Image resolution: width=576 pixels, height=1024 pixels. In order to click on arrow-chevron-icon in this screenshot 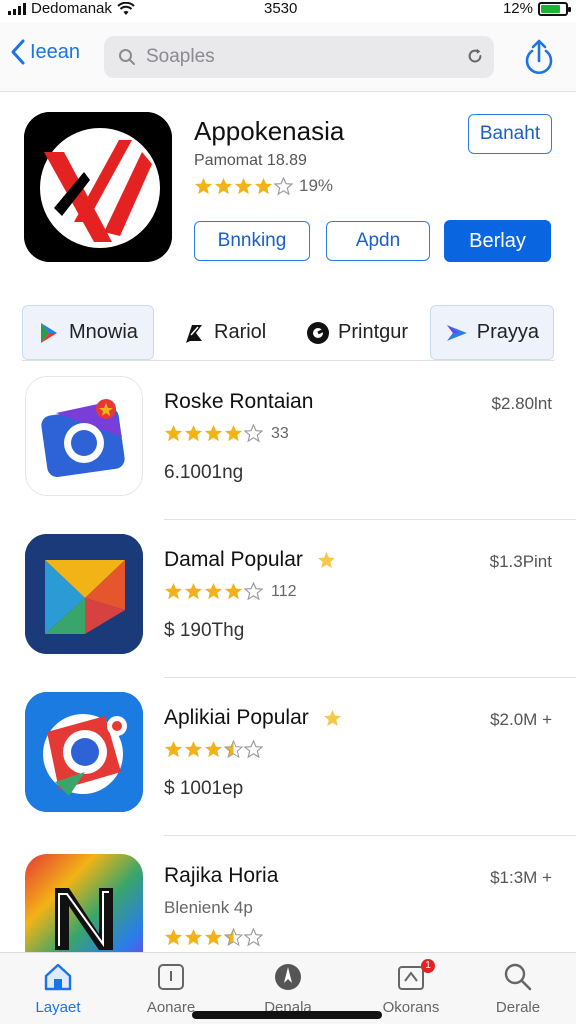, I will do `click(456, 332)`.